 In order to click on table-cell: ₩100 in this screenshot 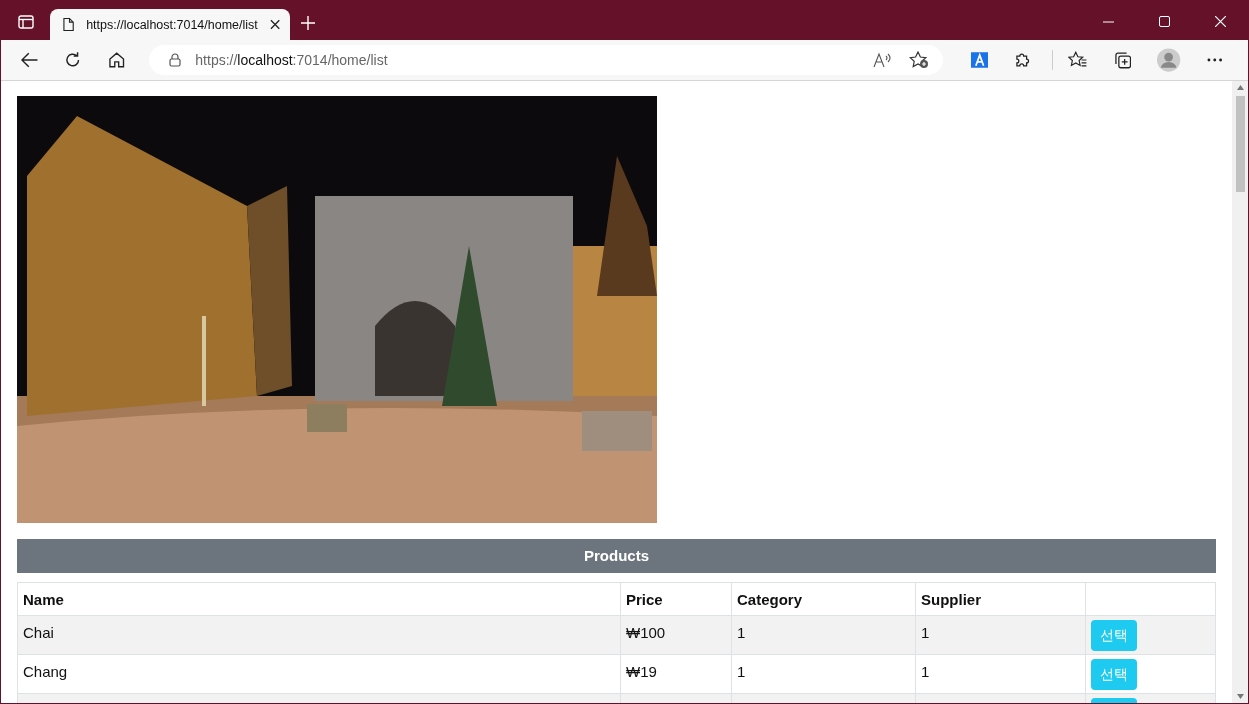, I will do `click(676, 635)`.